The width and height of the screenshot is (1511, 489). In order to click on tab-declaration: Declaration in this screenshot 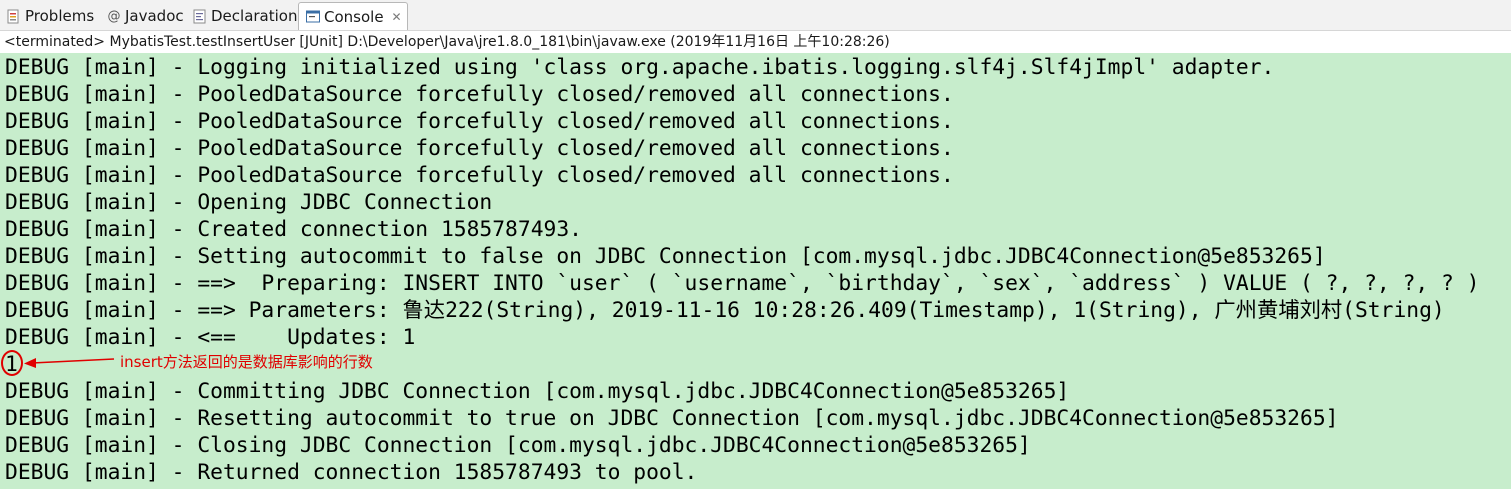, I will do `click(242, 16)`.